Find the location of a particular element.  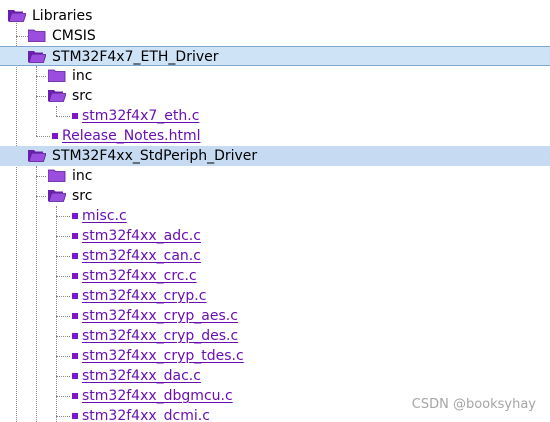

tree-item-label: stm32f4xx_cryp.c is located at coordinates (144, 296).